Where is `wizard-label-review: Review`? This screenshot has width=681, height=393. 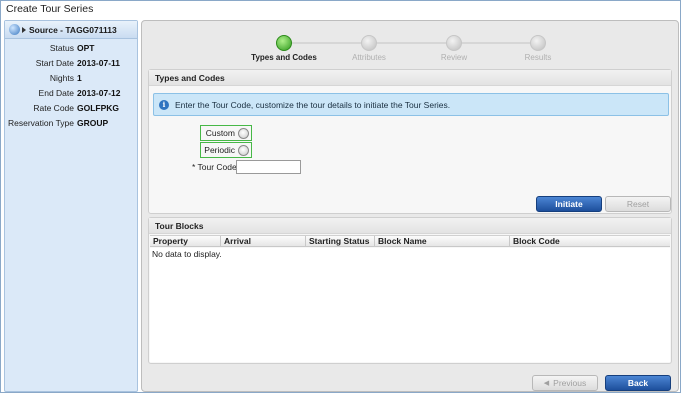 wizard-label-review: Review is located at coordinates (454, 57).